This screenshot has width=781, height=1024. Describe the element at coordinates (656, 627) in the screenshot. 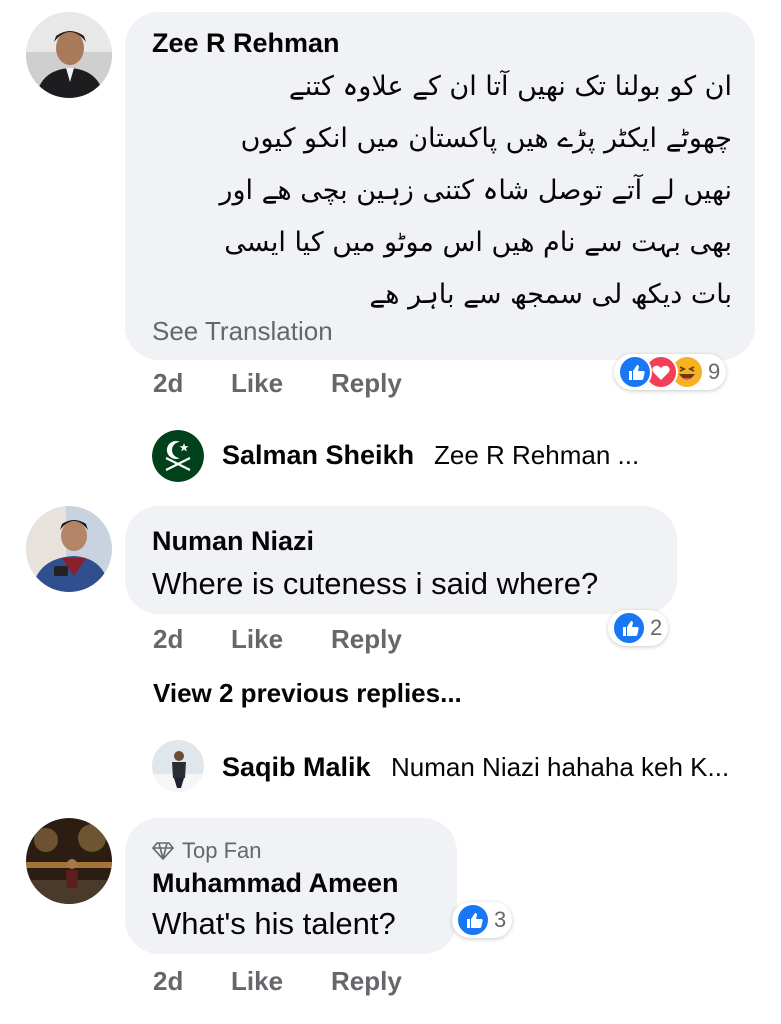

I see `reaction-count: 2` at that location.